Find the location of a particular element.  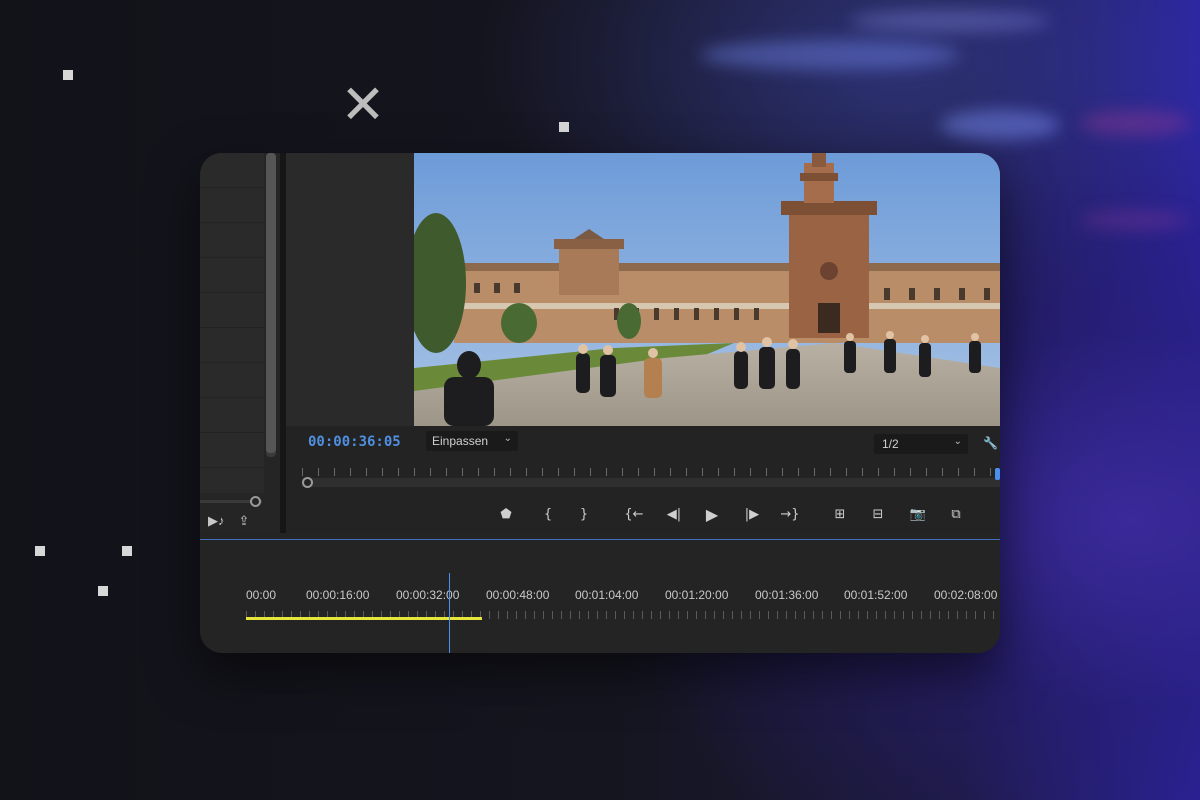

play-icon: ▶ is located at coordinates (712, 515).